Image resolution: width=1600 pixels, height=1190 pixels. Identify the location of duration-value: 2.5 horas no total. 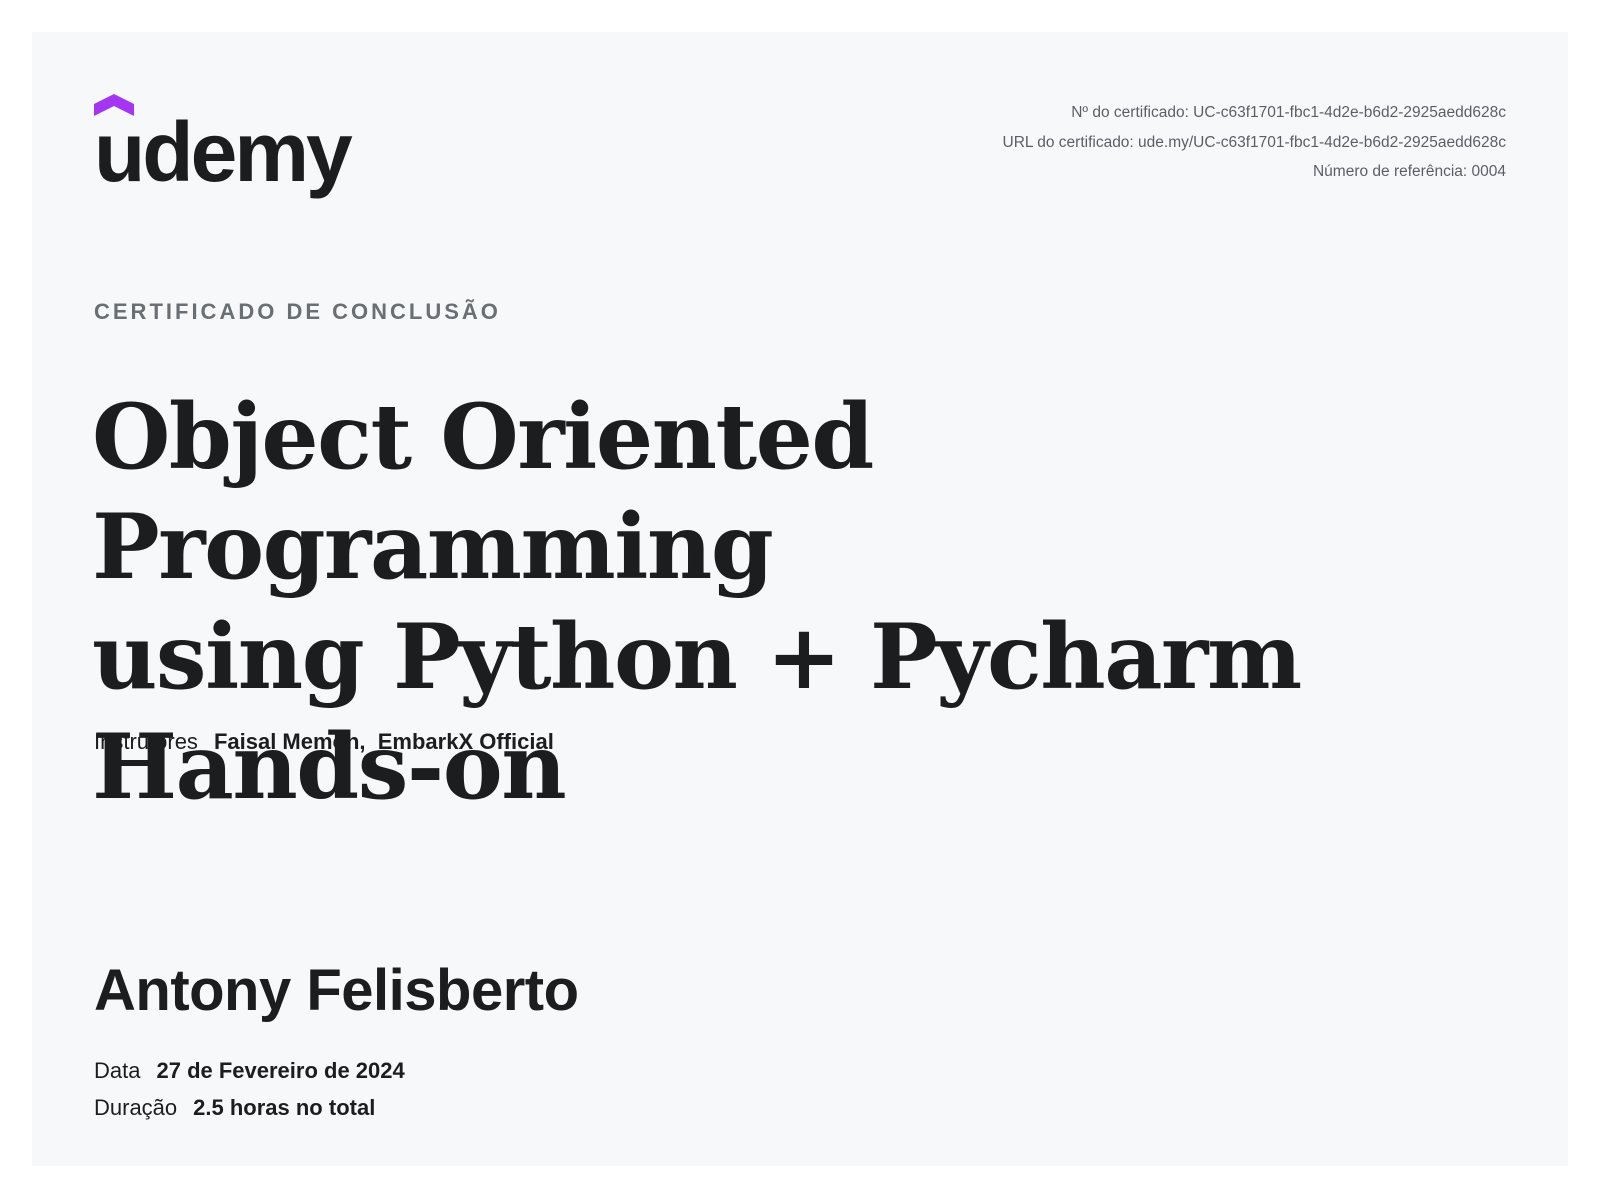
(284, 1107).